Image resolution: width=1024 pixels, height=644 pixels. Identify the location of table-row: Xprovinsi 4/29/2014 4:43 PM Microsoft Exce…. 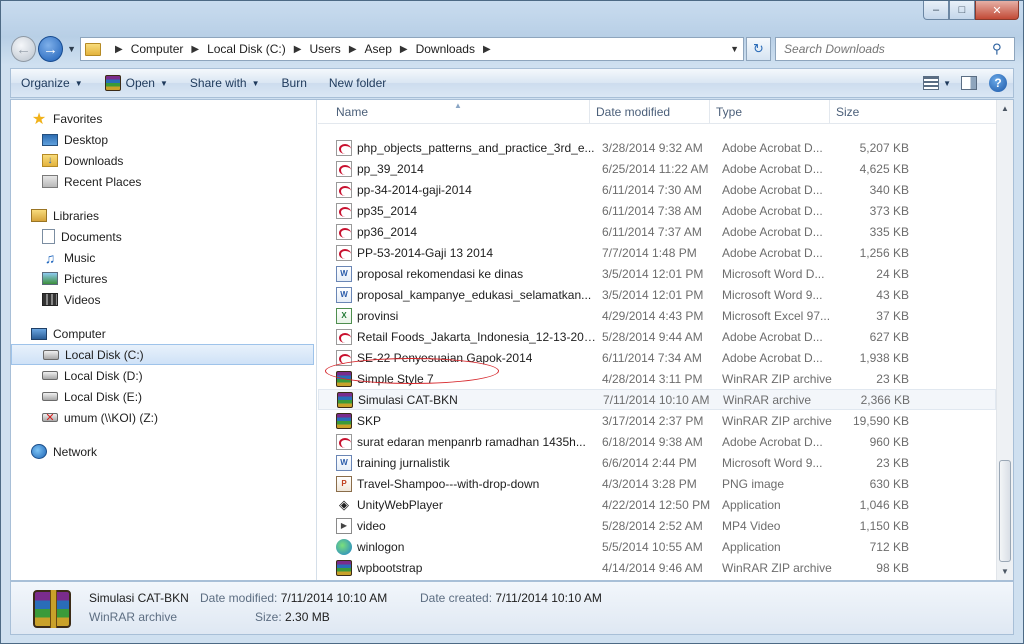
(657, 315).